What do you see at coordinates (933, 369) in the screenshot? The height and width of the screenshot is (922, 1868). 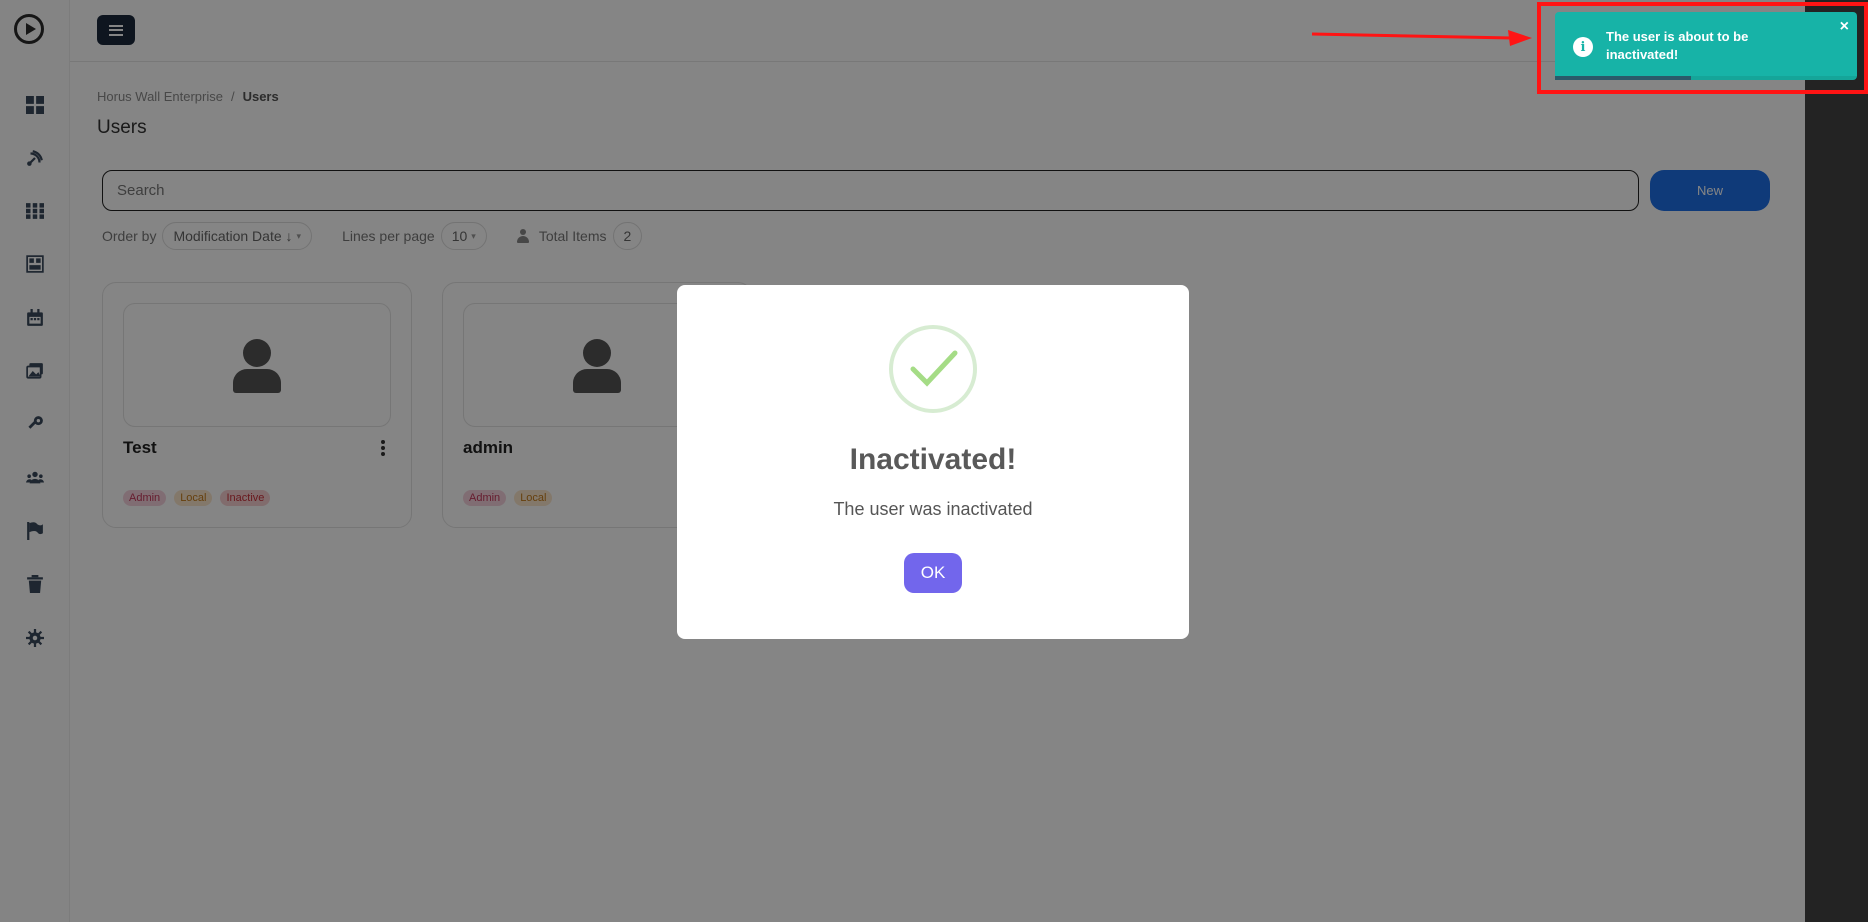 I see `success-check-icon` at bounding box center [933, 369].